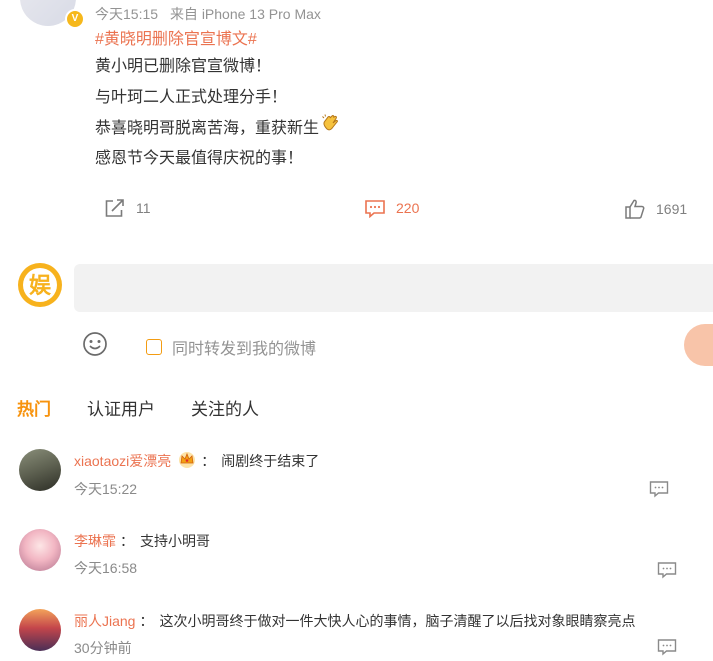 The image size is (713, 661). I want to click on emoji-picker-icon, so click(95, 346).